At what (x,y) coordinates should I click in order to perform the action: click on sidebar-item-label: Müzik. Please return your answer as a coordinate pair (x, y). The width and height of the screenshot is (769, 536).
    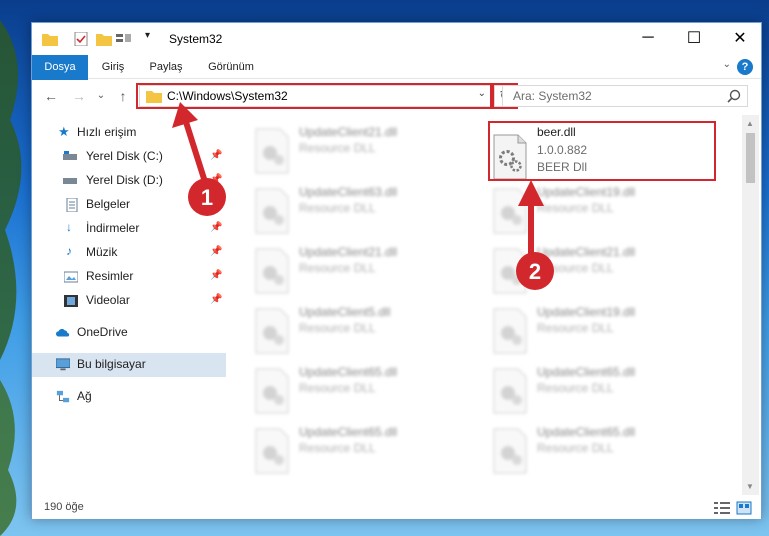
    Looking at the image, I should click on (102, 252).